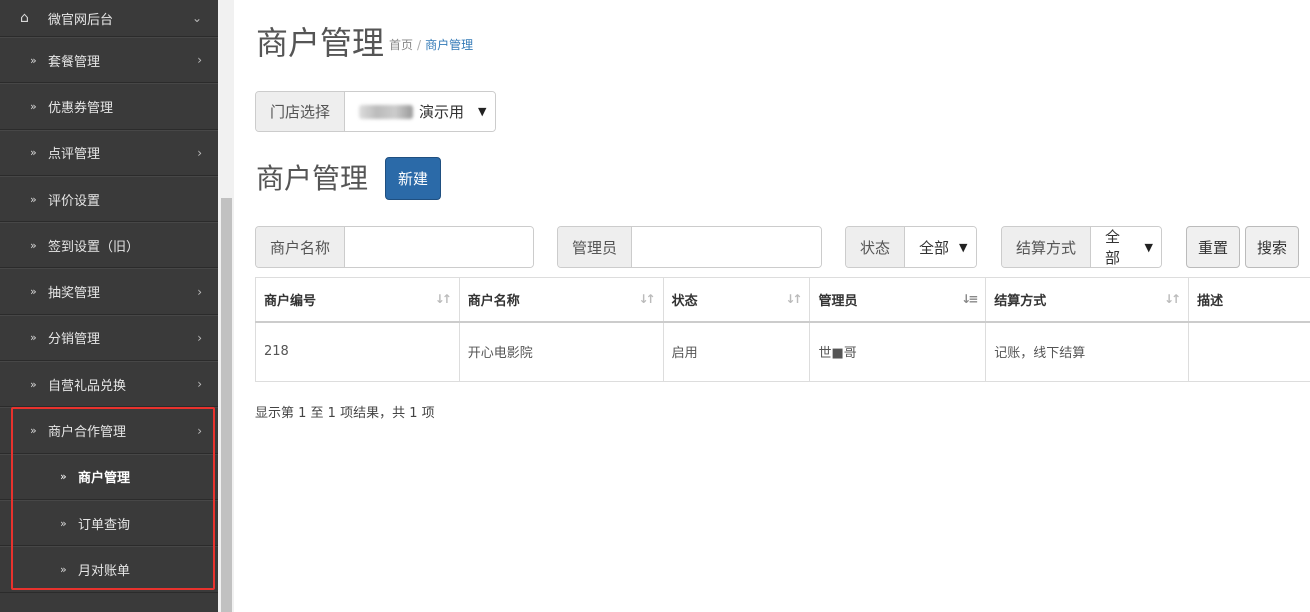 Image resolution: width=1310 pixels, height=612 pixels. Describe the element at coordinates (109, 338) in the screenshot. I see `sidebar-item-distribution: » 分销管理 ›` at that location.